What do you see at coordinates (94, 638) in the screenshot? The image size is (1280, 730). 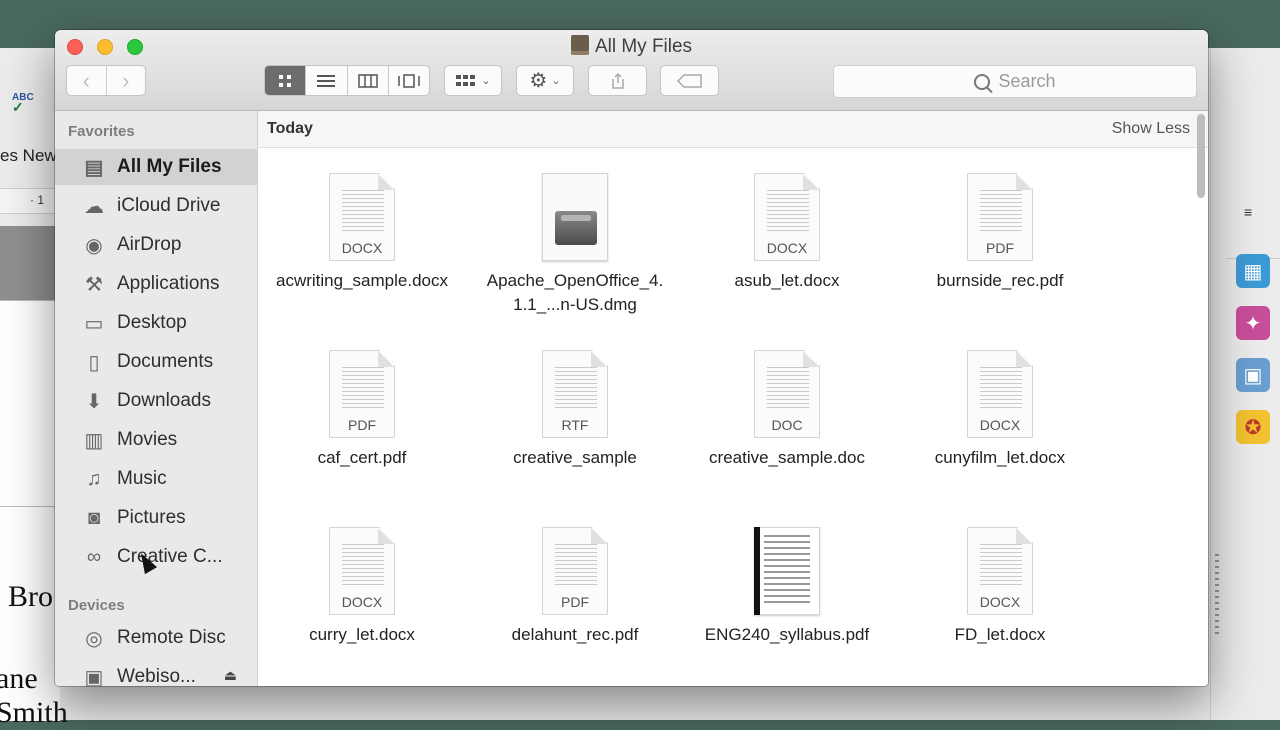 I see `disc-icon: ◎` at bounding box center [94, 638].